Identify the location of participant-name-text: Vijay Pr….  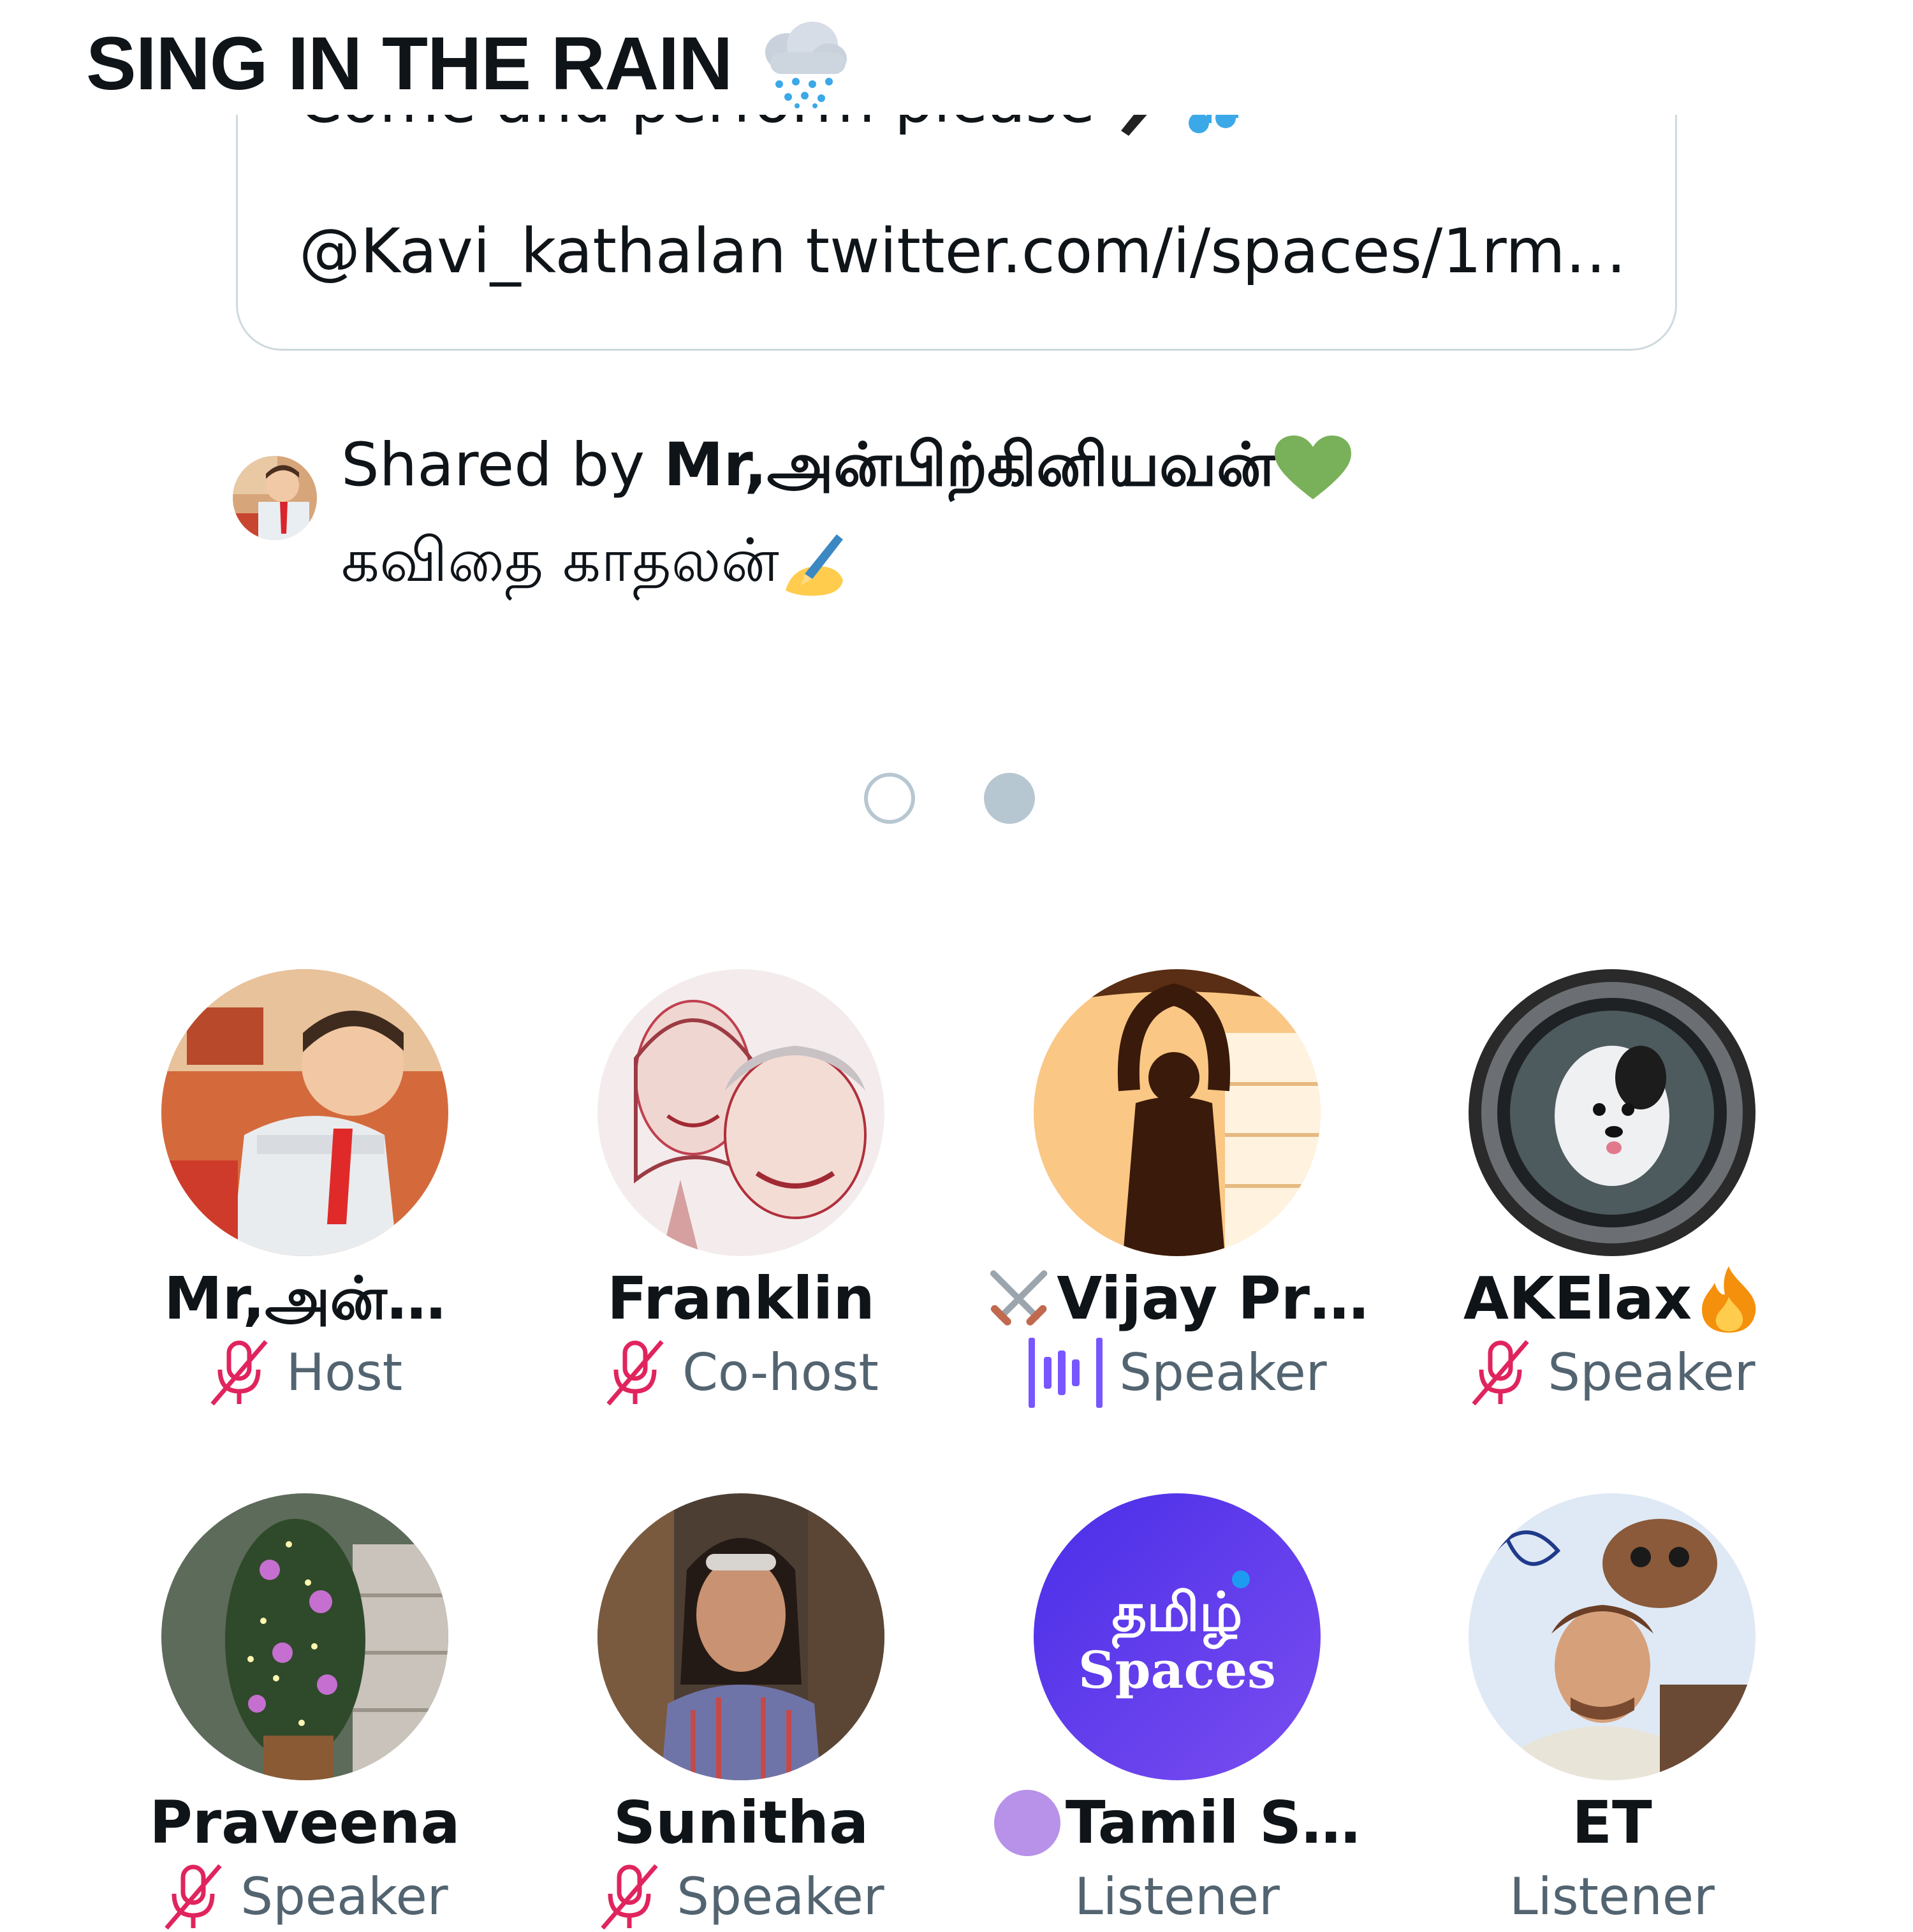
(1212, 1298).